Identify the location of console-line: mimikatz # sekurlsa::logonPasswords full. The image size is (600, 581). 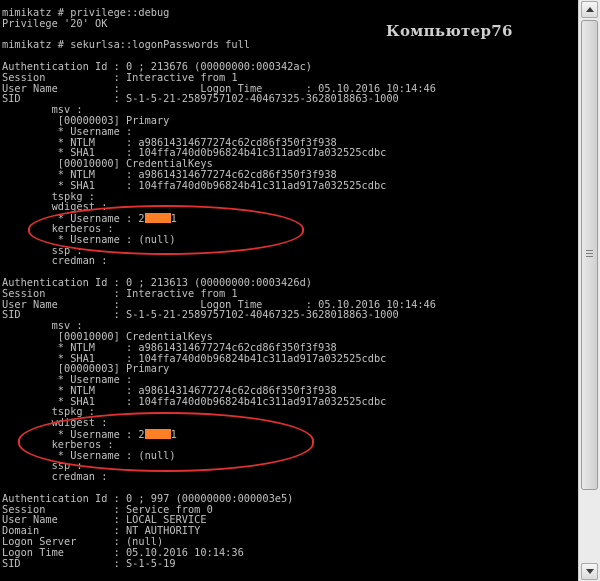
(126, 45).